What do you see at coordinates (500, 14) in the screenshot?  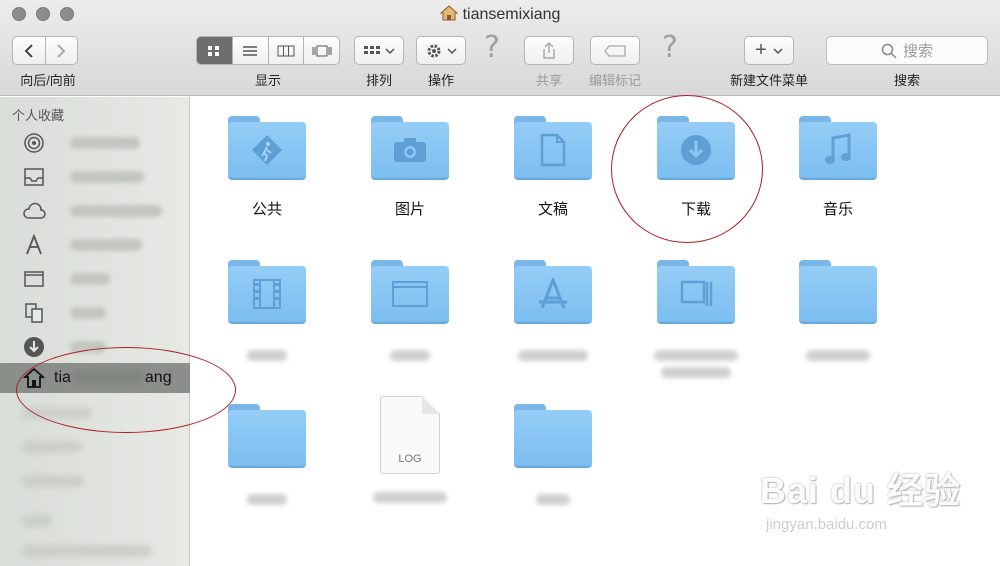 I see `window-title: tiansemixiang` at bounding box center [500, 14].